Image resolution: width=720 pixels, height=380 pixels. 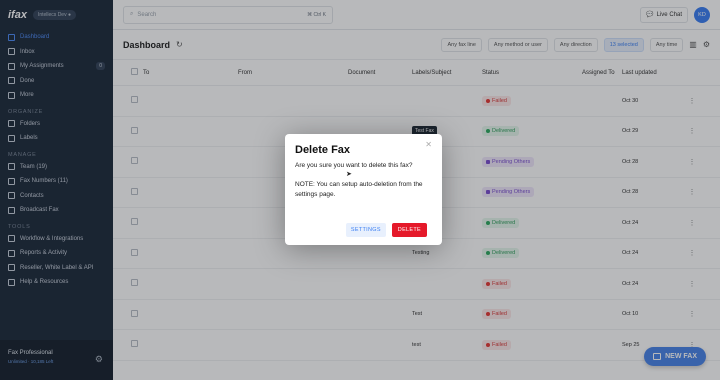 I want to click on dialog-title: Delete Fax, so click(x=323, y=150).